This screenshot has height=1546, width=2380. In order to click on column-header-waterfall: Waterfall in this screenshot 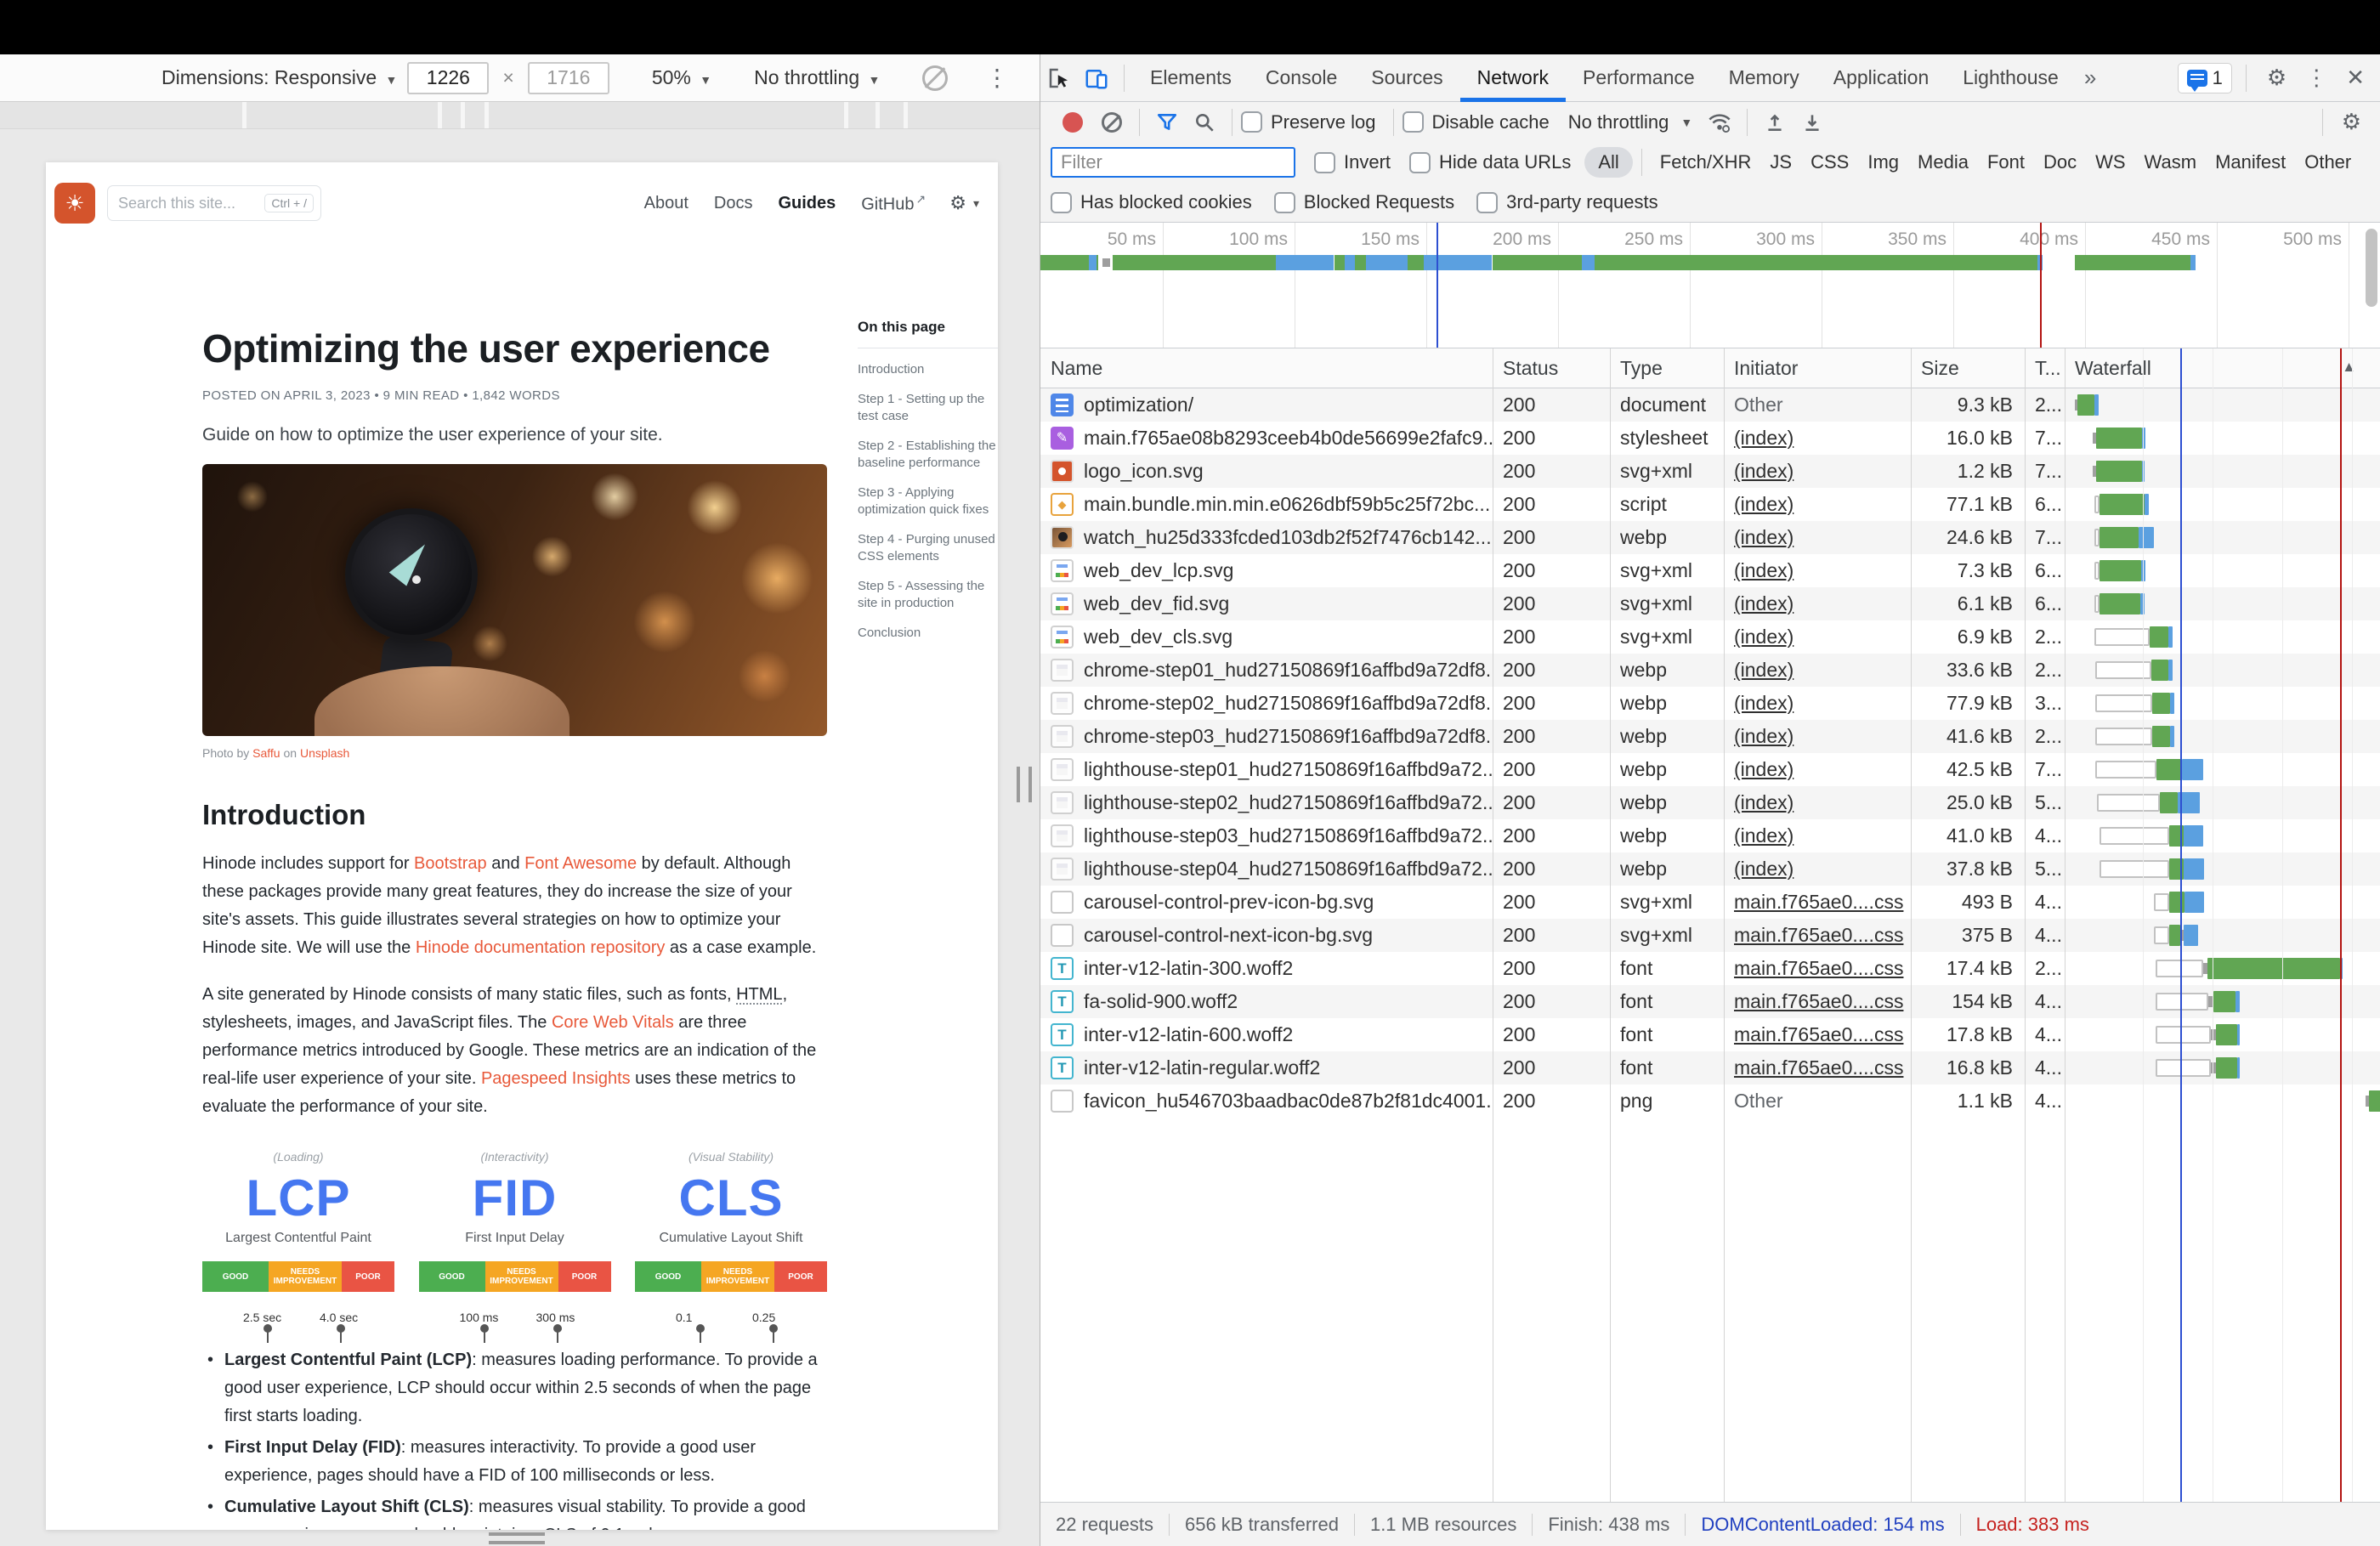, I will do `click(2222, 368)`.